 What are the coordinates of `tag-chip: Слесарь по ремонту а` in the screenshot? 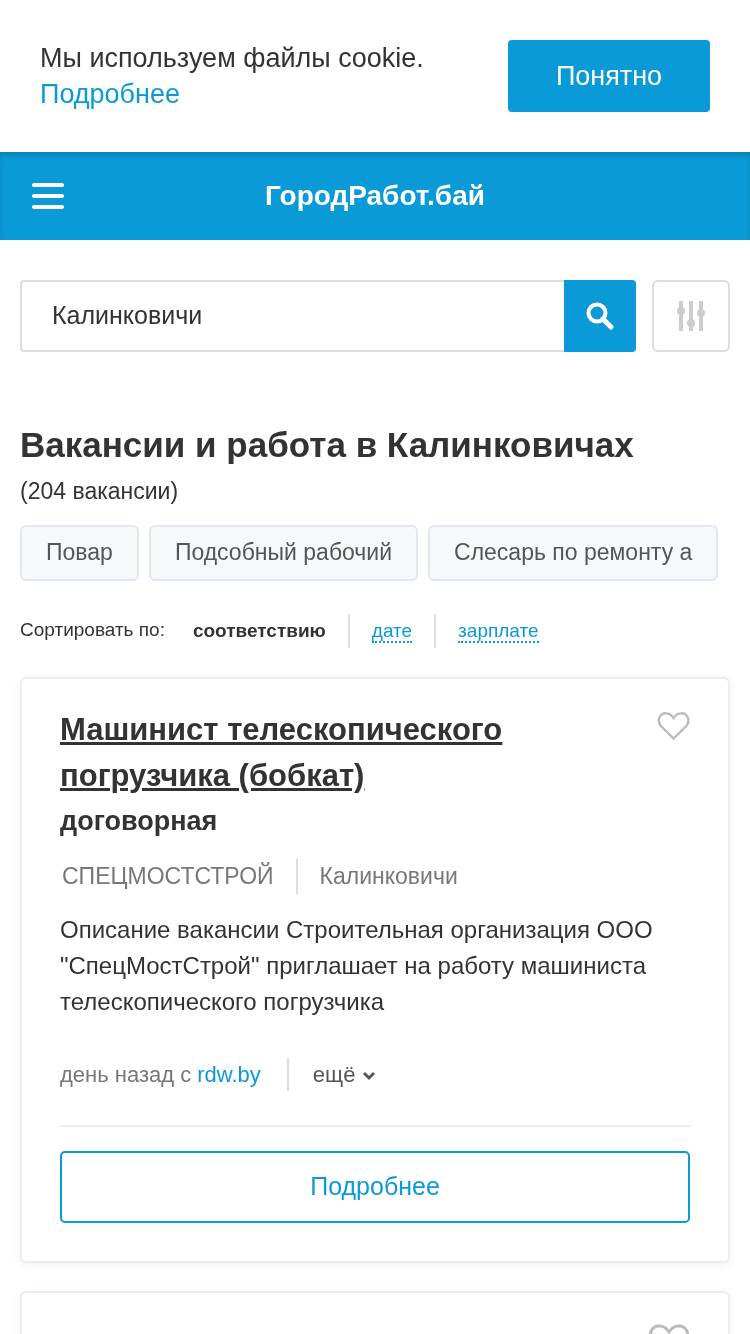 It's located at (573, 552).